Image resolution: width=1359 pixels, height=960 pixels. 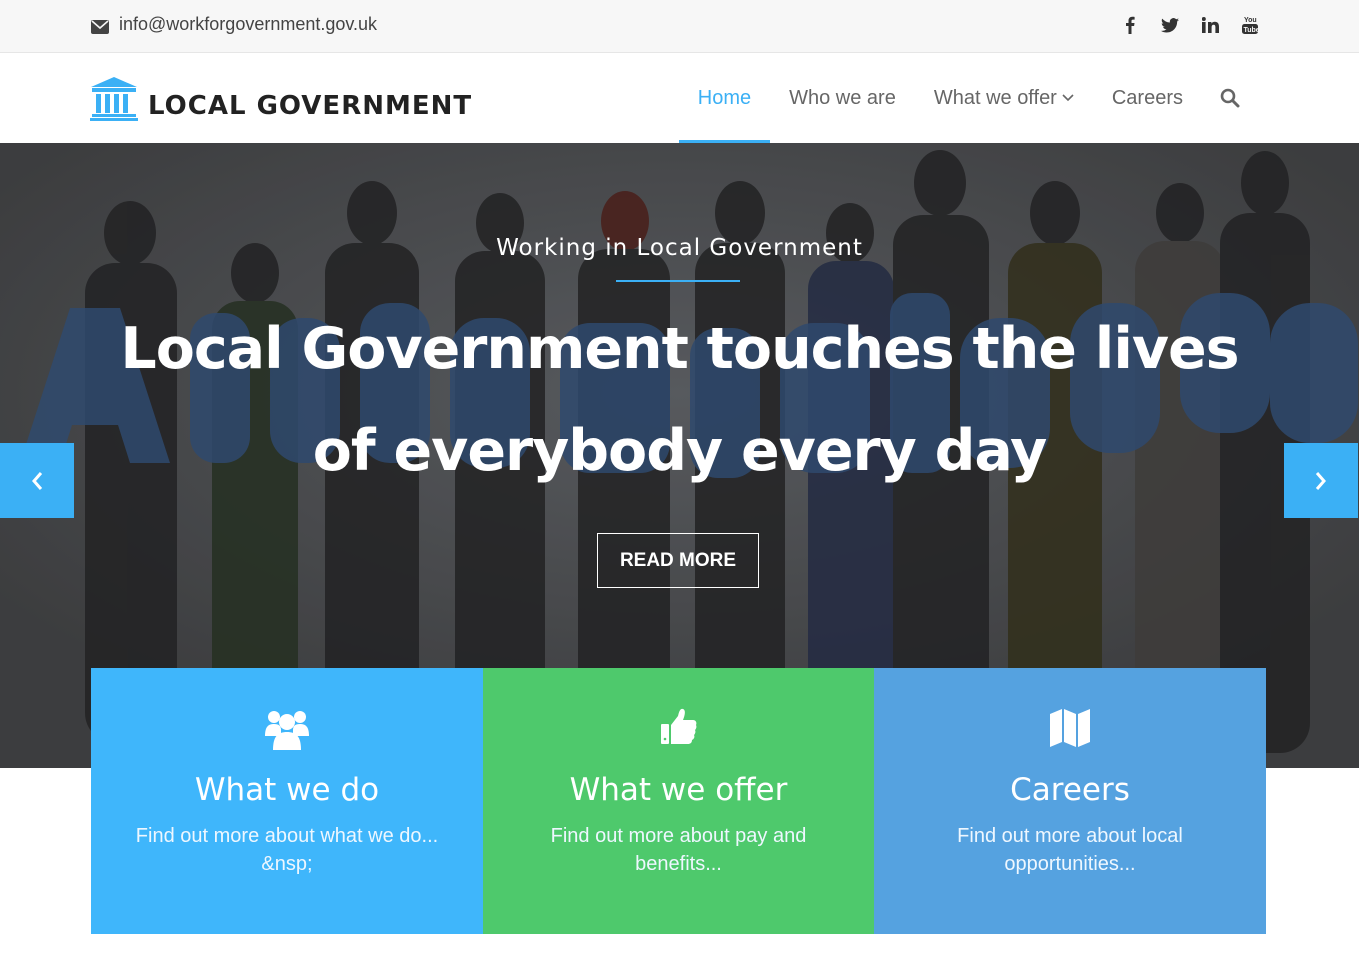 I want to click on users-icon, so click(x=287, y=730).